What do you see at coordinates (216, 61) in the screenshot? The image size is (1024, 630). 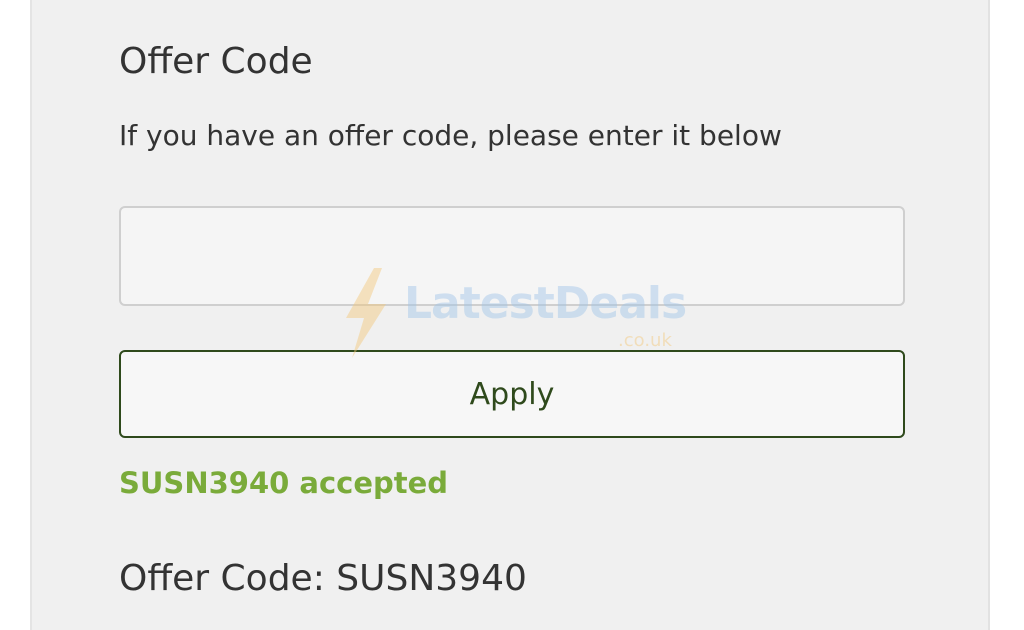 I see `offer-code-heading: Offer Code` at bounding box center [216, 61].